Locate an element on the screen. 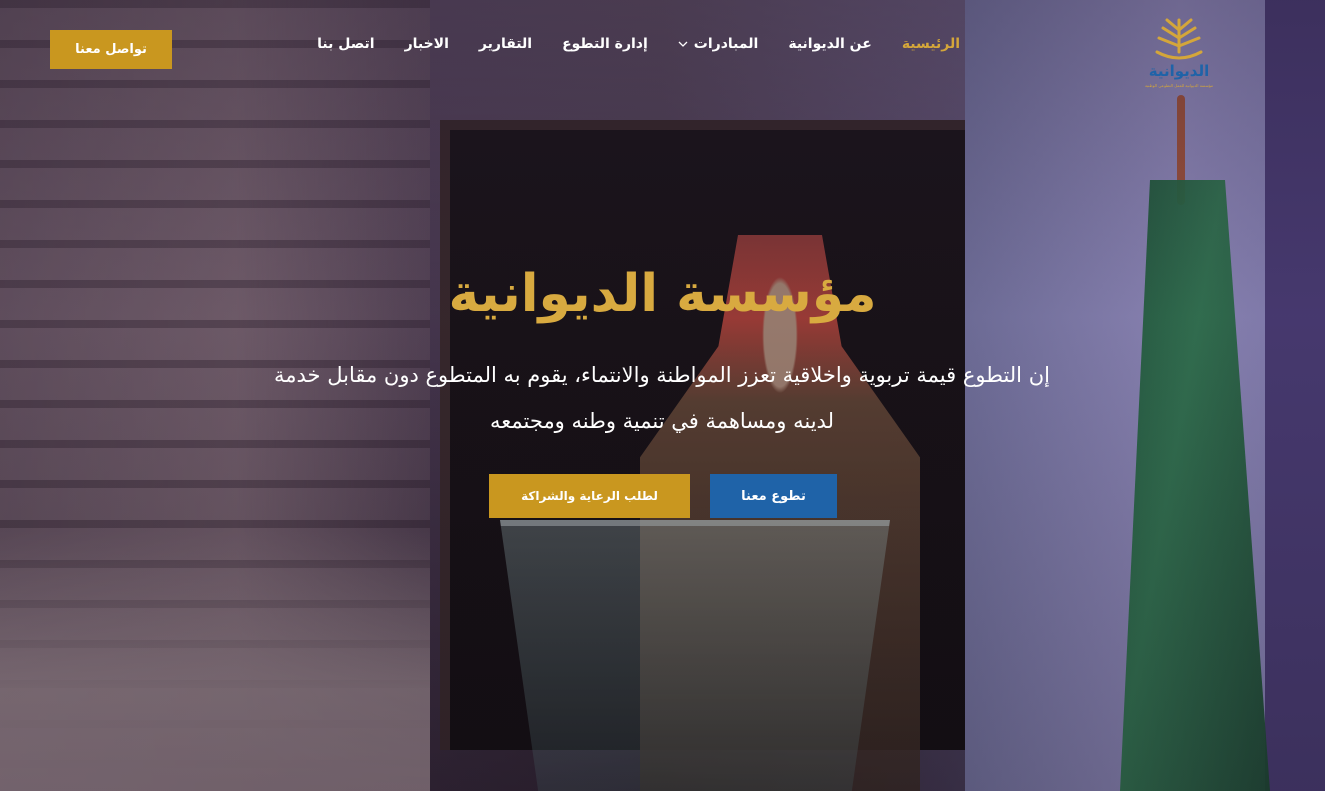 The width and height of the screenshot is (1325, 791). contact-us-button: تواصل معنا is located at coordinates (111, 49).